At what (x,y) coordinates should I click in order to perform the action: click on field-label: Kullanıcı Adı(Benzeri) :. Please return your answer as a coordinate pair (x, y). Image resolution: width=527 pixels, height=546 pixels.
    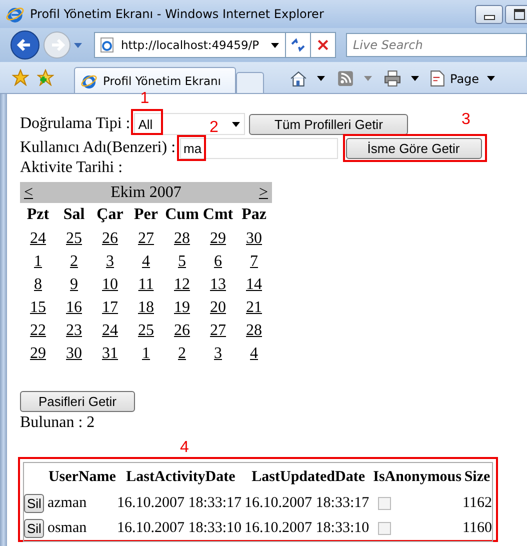
    Looking at the image, I should click on (98, 148).